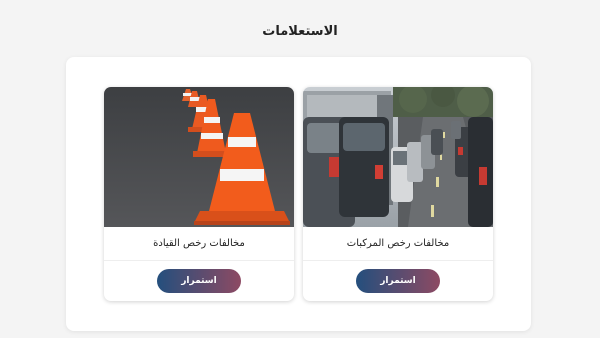  I want to click on traffic-jam-image, so click(398, 157).